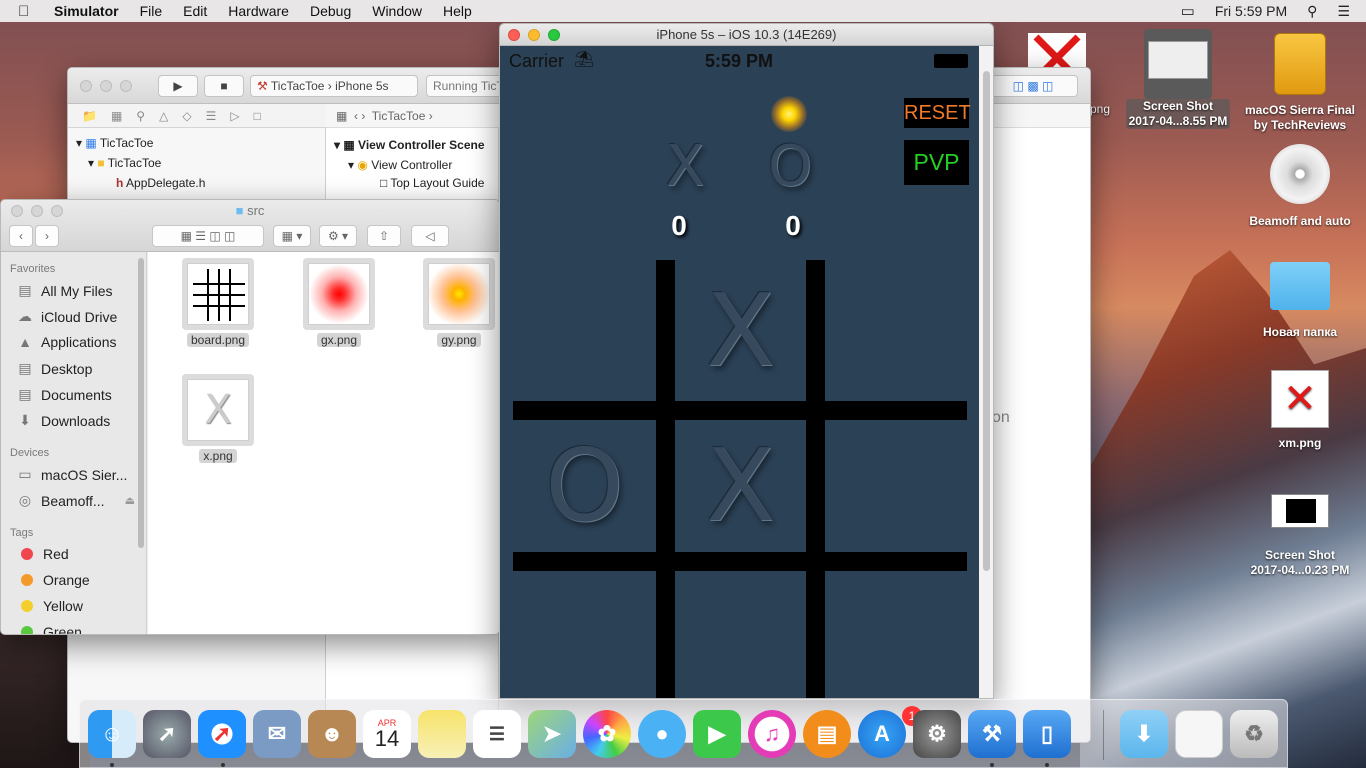  What do you see at coordinates (740, 330) in the screenshot?
I see `board-cell-1: X` at bounding box center [740, 330].